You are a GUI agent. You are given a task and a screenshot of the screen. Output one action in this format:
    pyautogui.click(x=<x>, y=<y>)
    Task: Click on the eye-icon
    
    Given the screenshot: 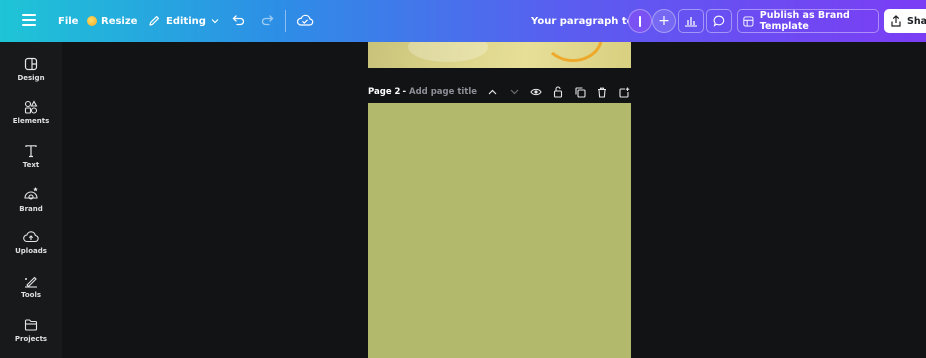 What is the action you would take?
    pyautogui.click(x=536, y=92)
    